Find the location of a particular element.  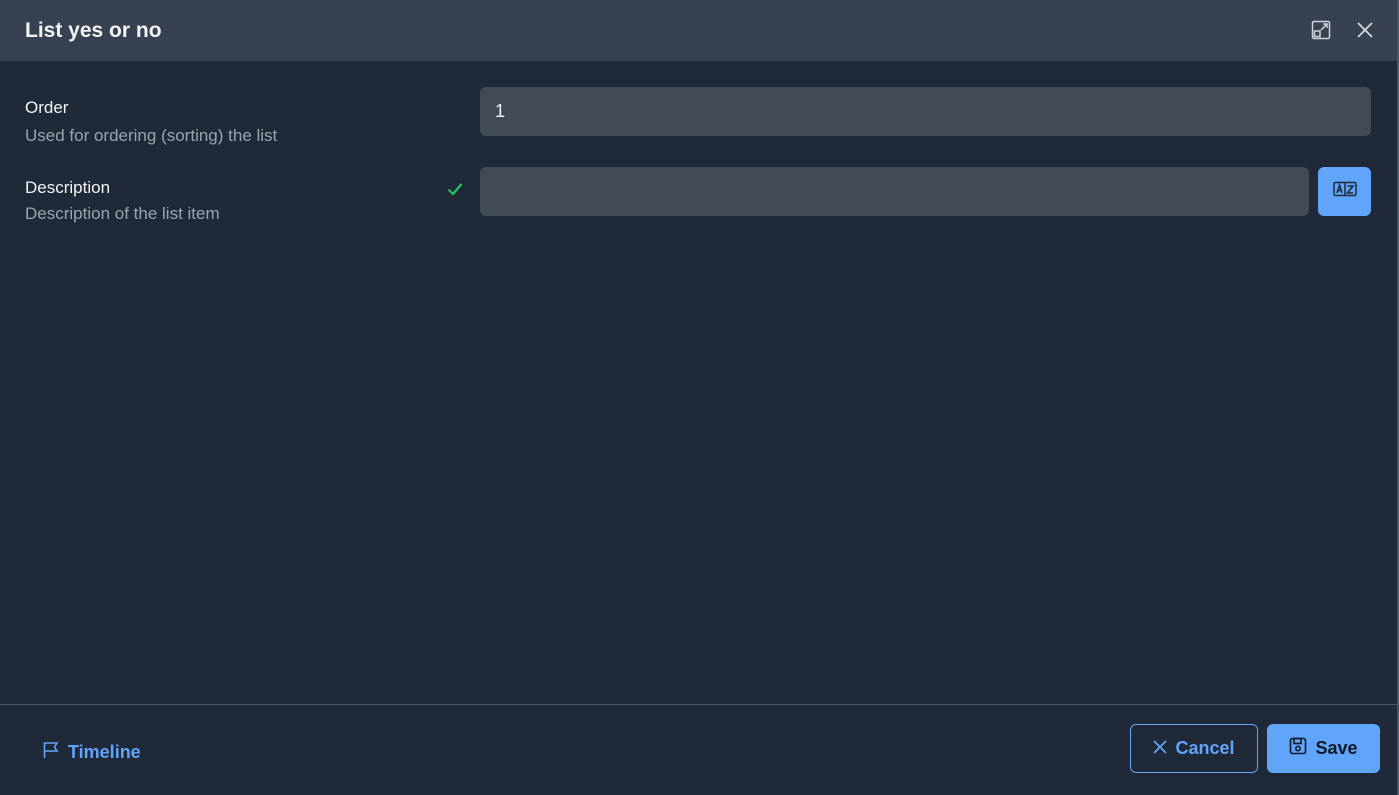

translate-icon is located at coordinates (1344, 191).